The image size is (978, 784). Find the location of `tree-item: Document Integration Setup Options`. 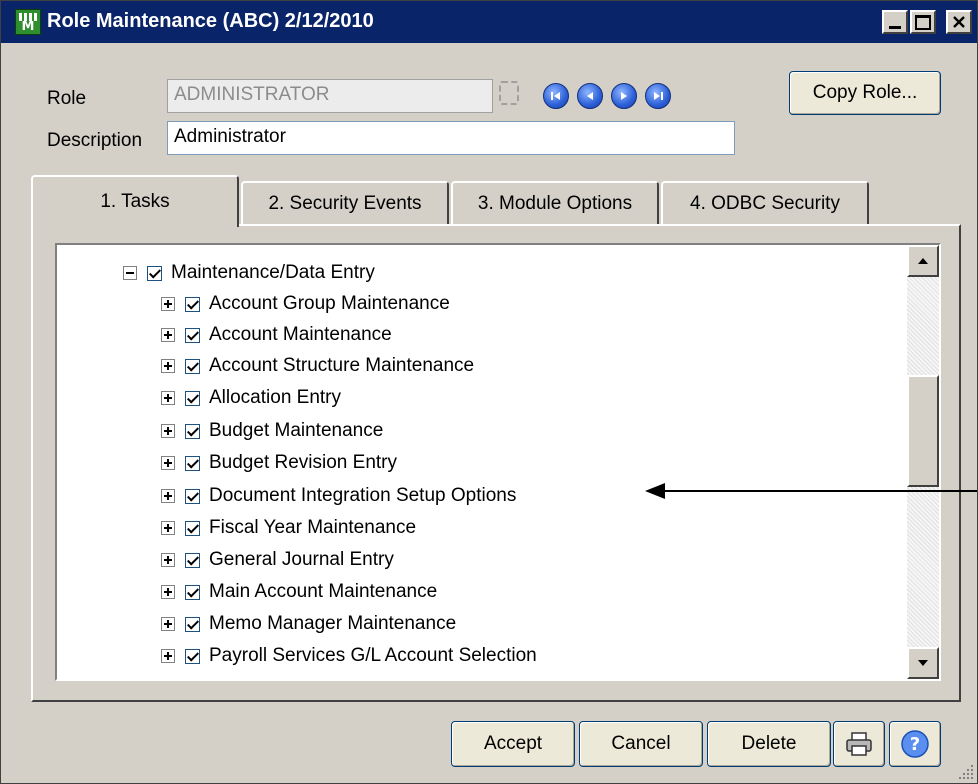

tree-item: Document Integration Setup Options is located at coordinates (338, 496).